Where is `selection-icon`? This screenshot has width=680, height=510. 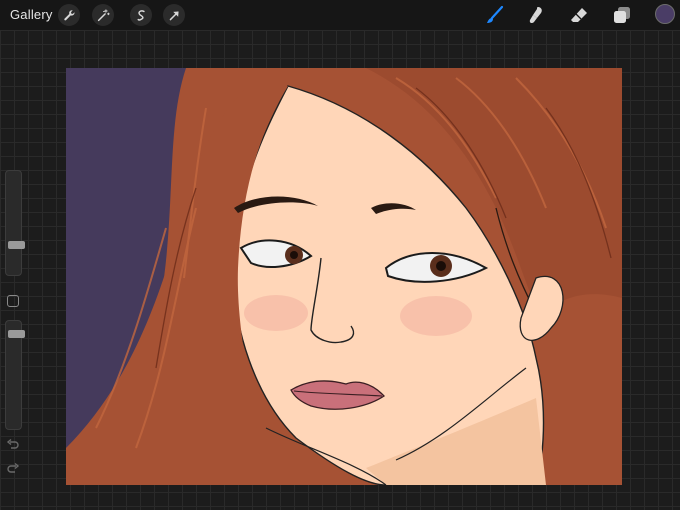
selection-icon is located at coordinates (141, 15).